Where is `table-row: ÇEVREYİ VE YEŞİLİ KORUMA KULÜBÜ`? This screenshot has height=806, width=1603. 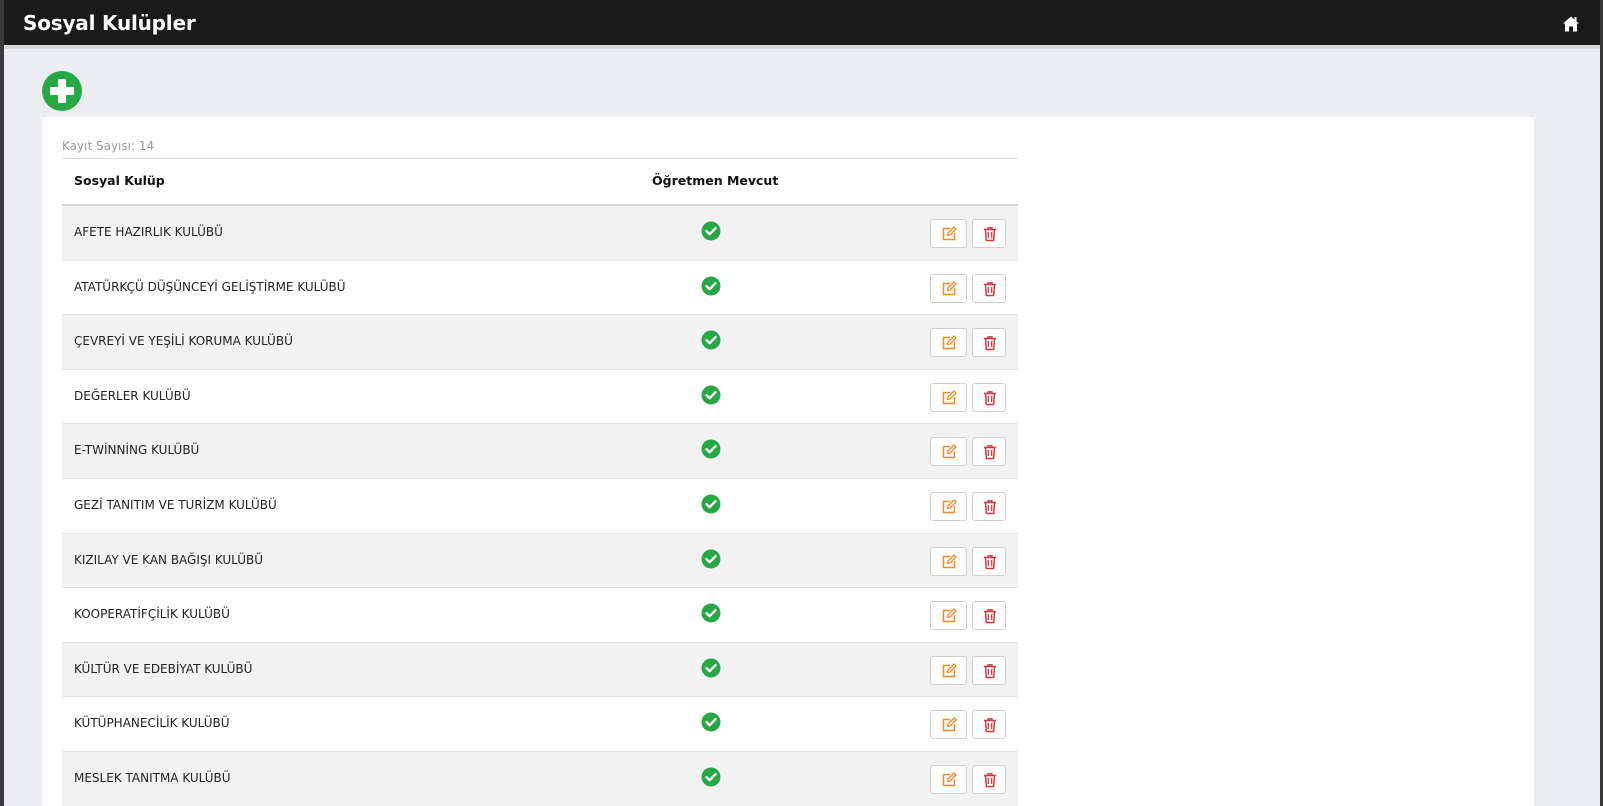 table-row: ÇEVREYİ VE YEŞİLİ KORUMA KULÜBÜ is located at coordinates (540, 342).